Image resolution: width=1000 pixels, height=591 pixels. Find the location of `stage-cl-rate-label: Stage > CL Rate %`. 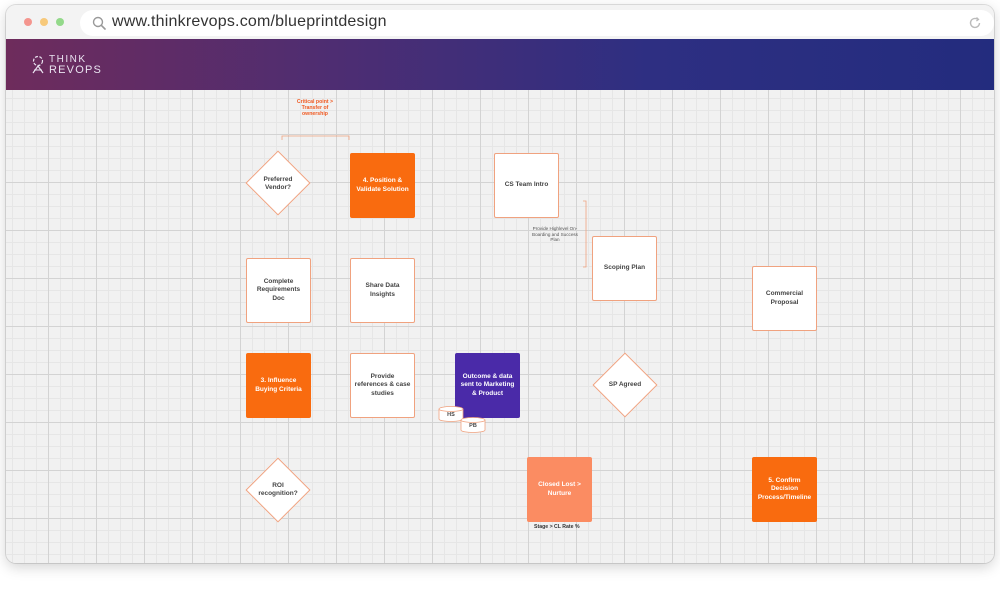

stage-cl-rate-label: Stage > CL Rate % is located at coordinates (557, 527).